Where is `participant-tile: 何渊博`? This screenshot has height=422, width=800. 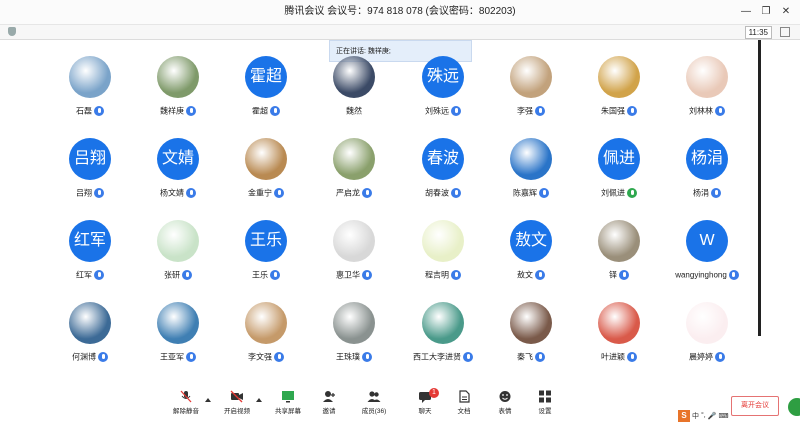 participant-tile: 何渊博 is located at coordinates (90, 338).